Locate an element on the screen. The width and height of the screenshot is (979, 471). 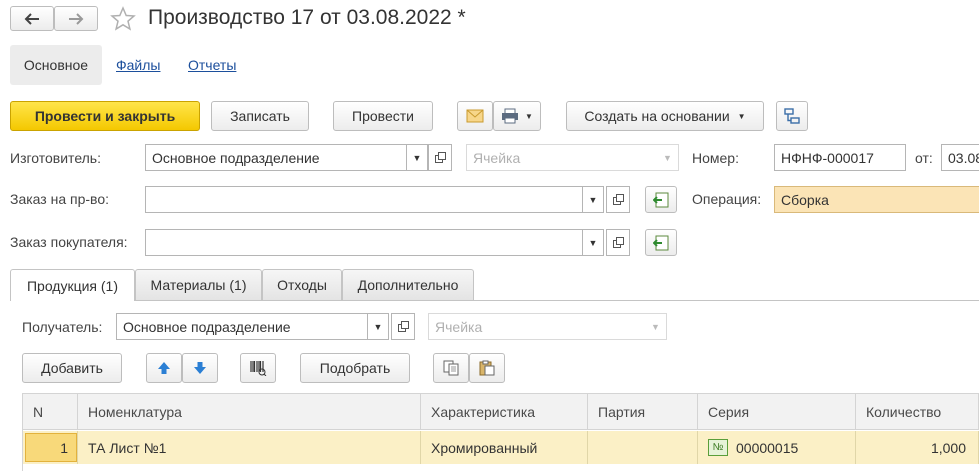
table-row-cell-characteristic: Хромированный is located at coordinates (504, 447).